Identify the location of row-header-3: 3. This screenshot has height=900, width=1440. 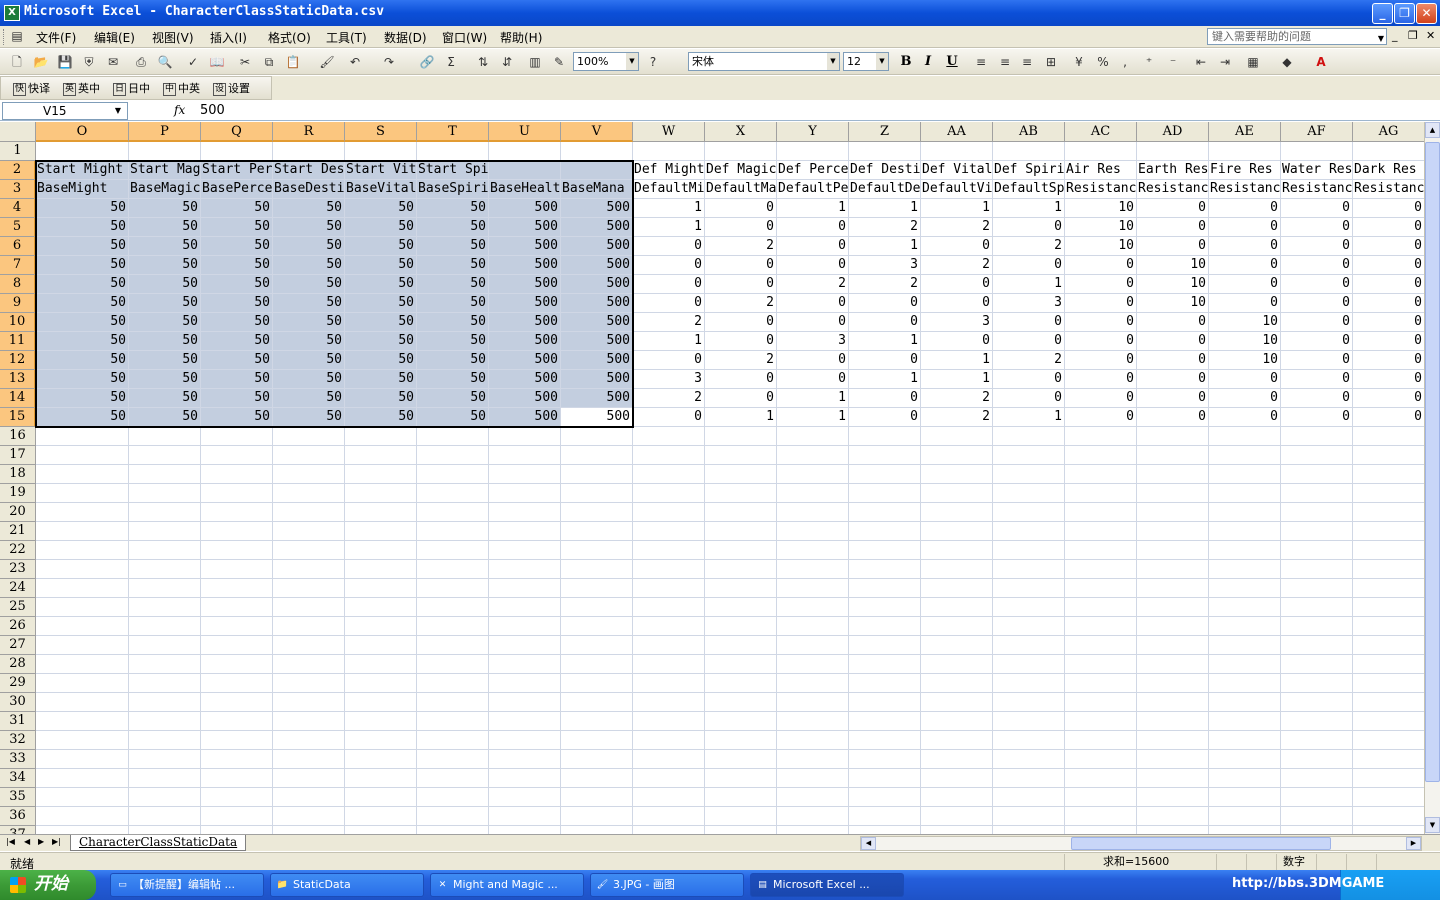
(18, 189).